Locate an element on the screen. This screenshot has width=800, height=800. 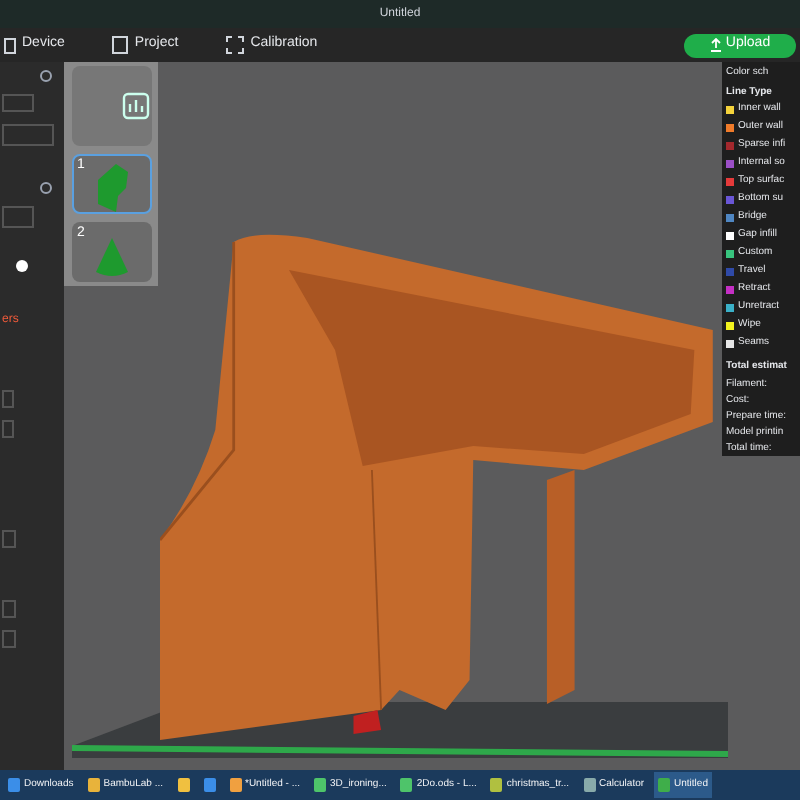
grid-icon is located at coordinates (235, 45).